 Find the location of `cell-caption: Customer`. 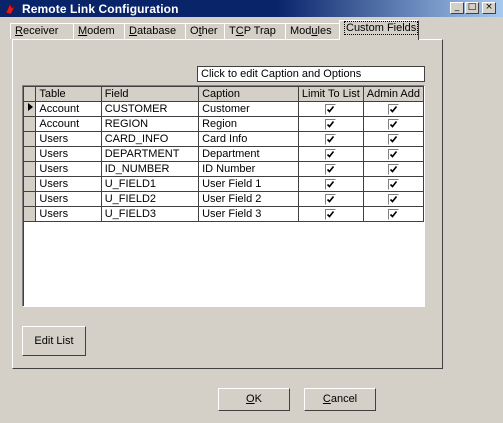

cell-caption: Customer is located at coordinates (248, 109).